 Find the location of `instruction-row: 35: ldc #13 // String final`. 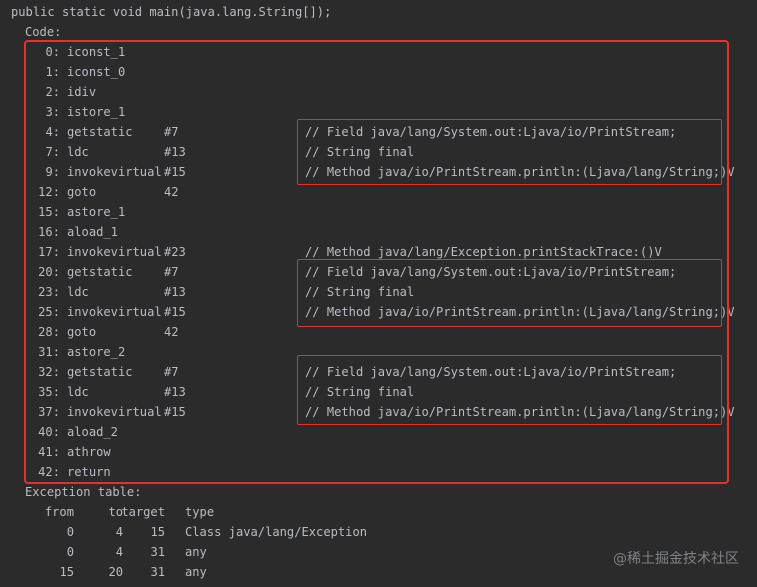

instruction-row: 35: ldc #13 // String final is located at coordinates (378, 392).